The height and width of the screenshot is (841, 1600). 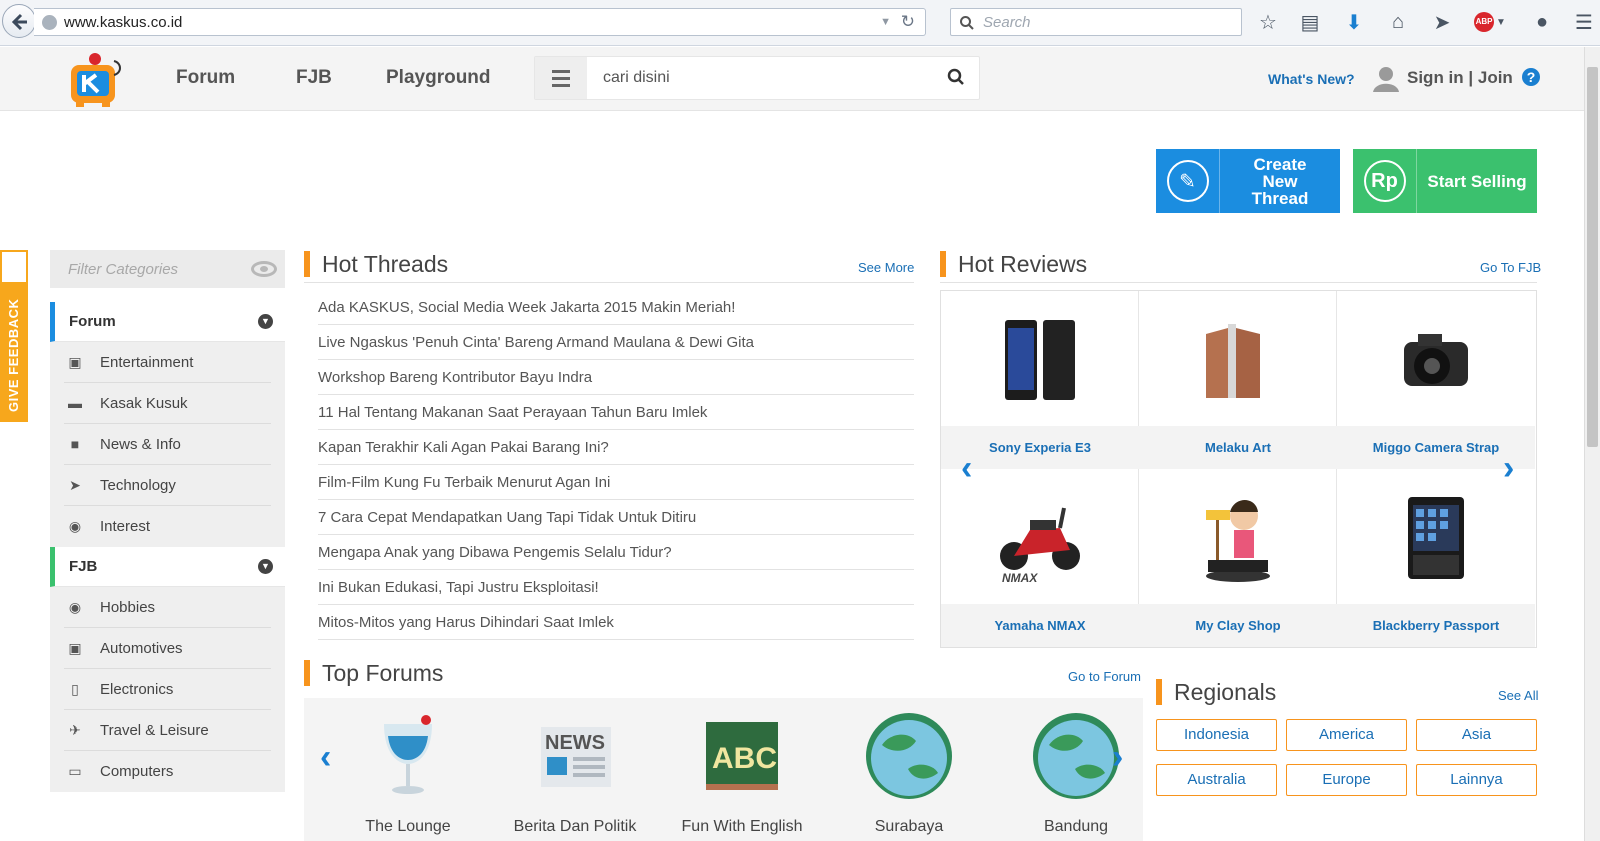 I want to click on blackberry-icon, so click(x=1436, y=538).